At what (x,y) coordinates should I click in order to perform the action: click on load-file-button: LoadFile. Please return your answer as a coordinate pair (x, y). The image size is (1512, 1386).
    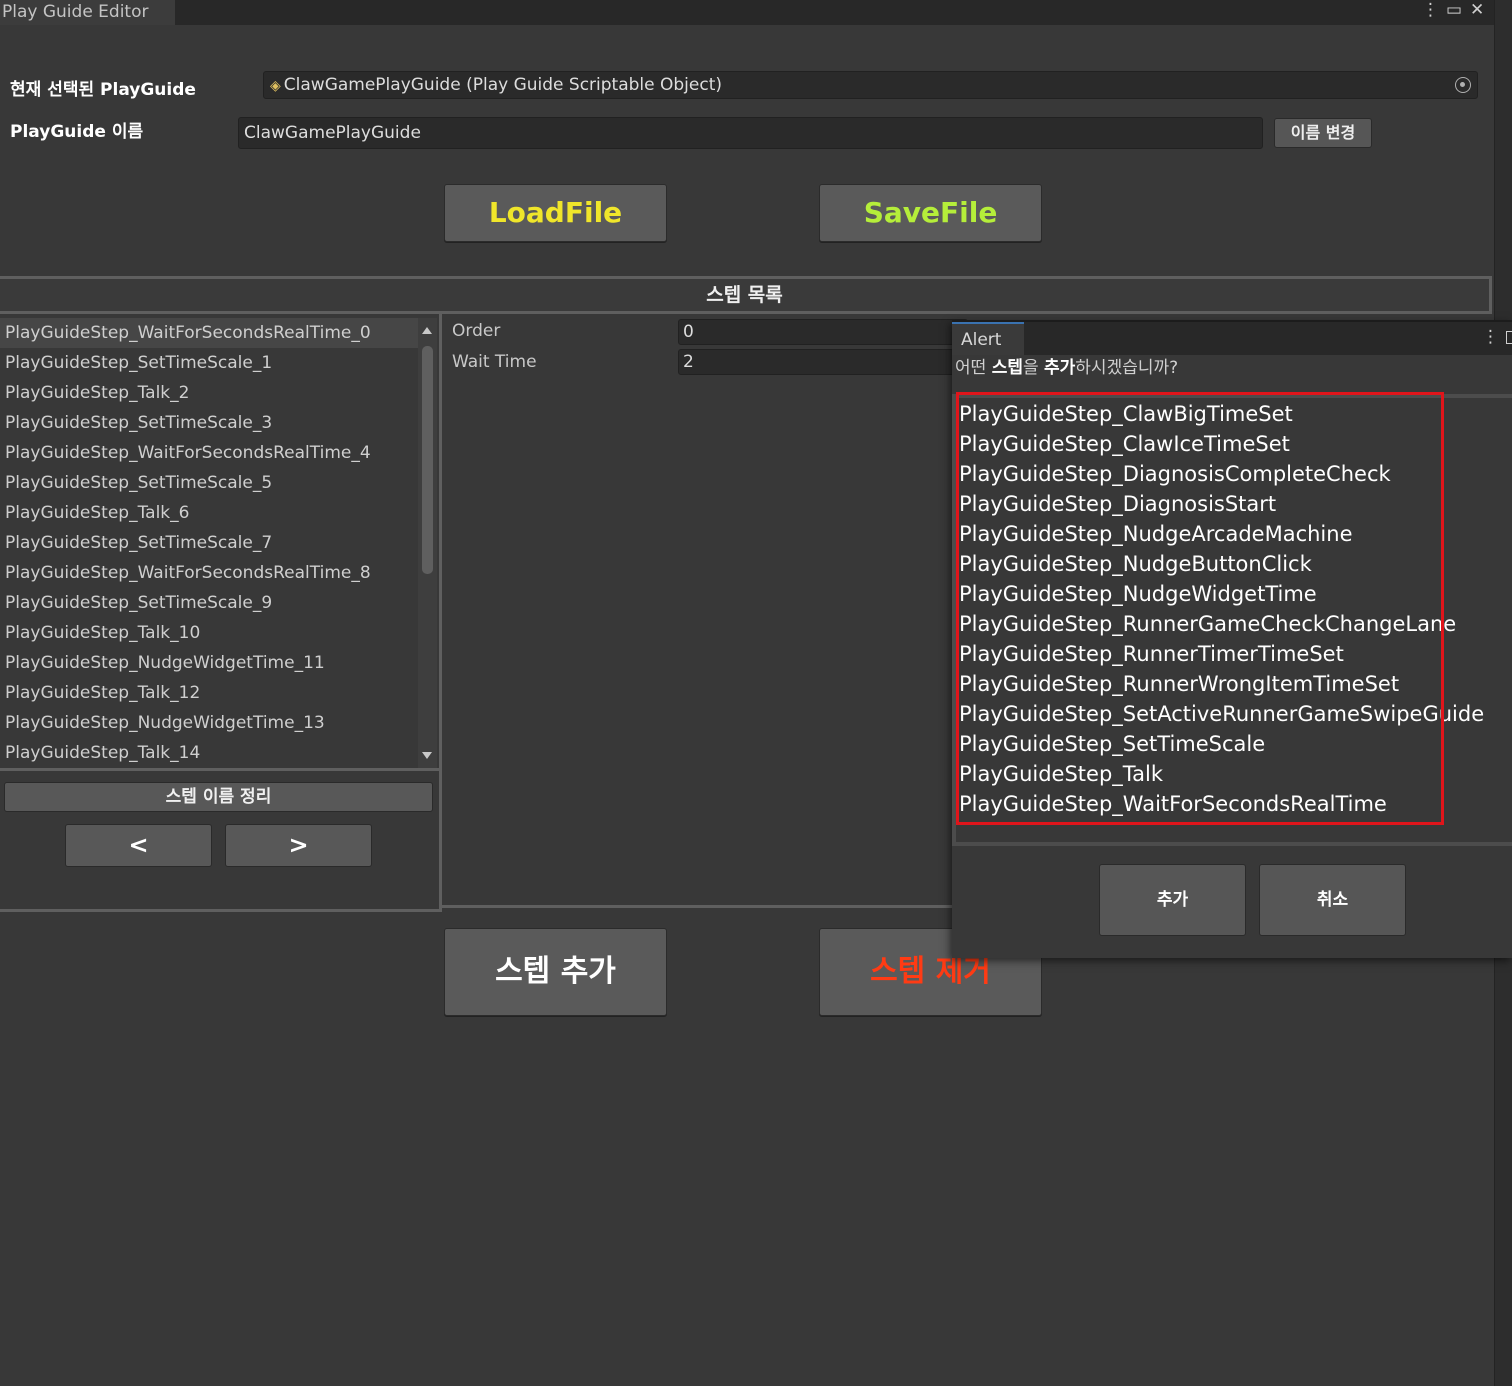
    Looking at the image, I should click on (555, 213).